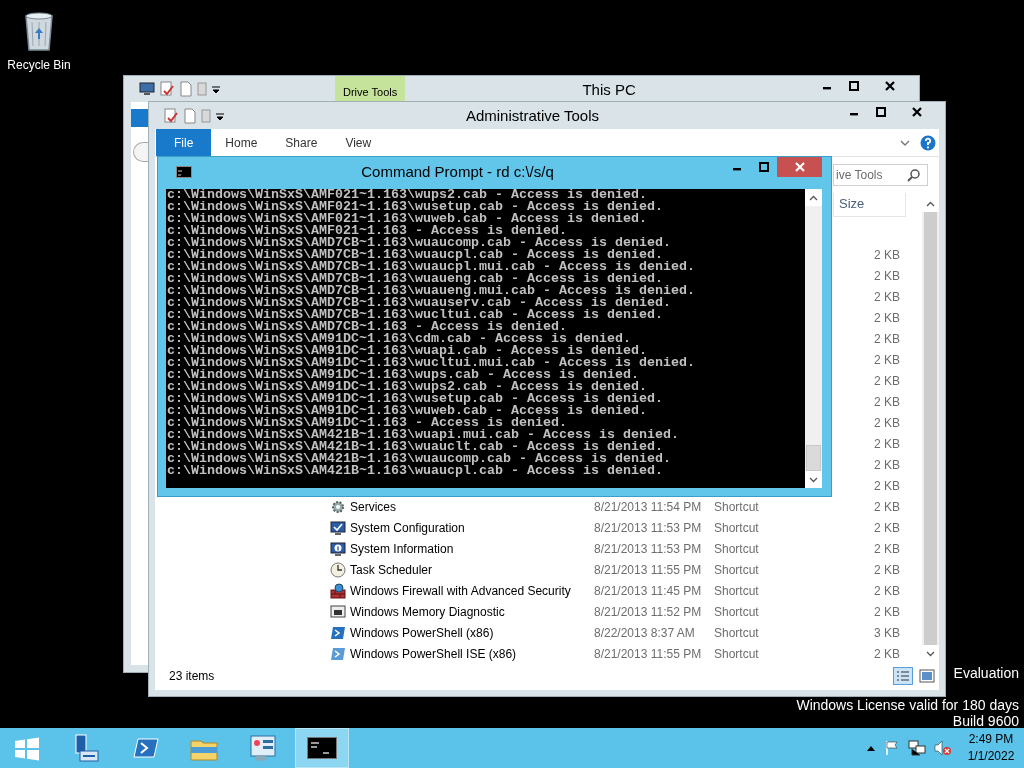 This screenshot has width=1024, height=768. Describe the element at coordinates (192, 676) in the screenshot. I see `status-text: 23 items` at that location.